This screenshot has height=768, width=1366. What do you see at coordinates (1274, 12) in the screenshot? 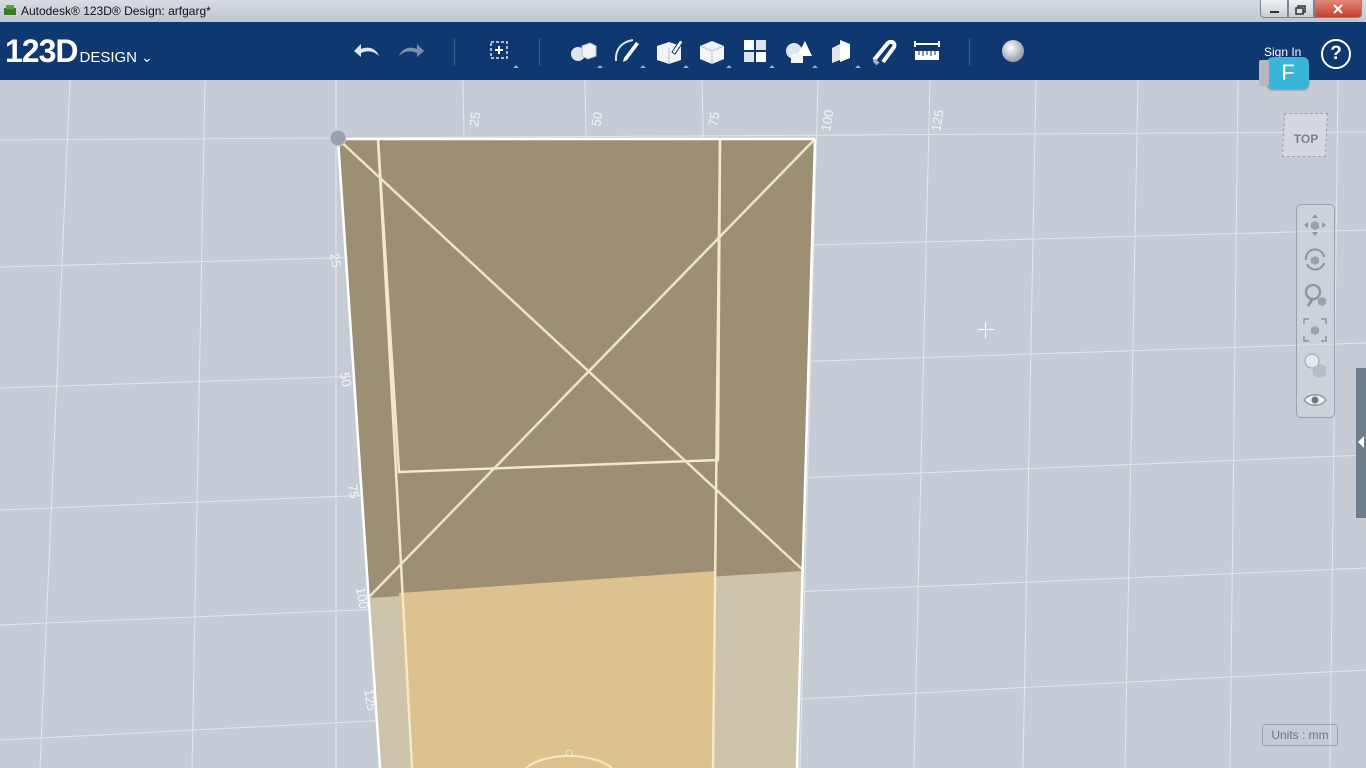
I see `minimize-icon` at bounding box center [1274, 12].